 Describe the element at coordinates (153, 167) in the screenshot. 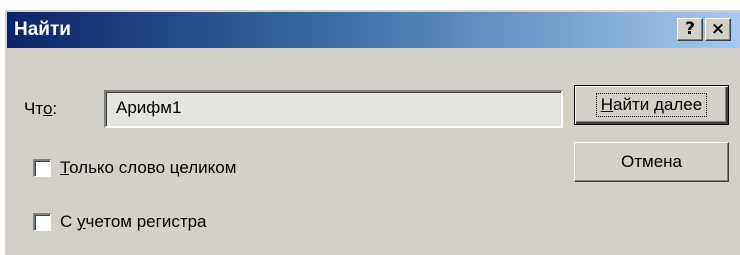

I see `whole-word-label-text: олько слово целиком` at that location.